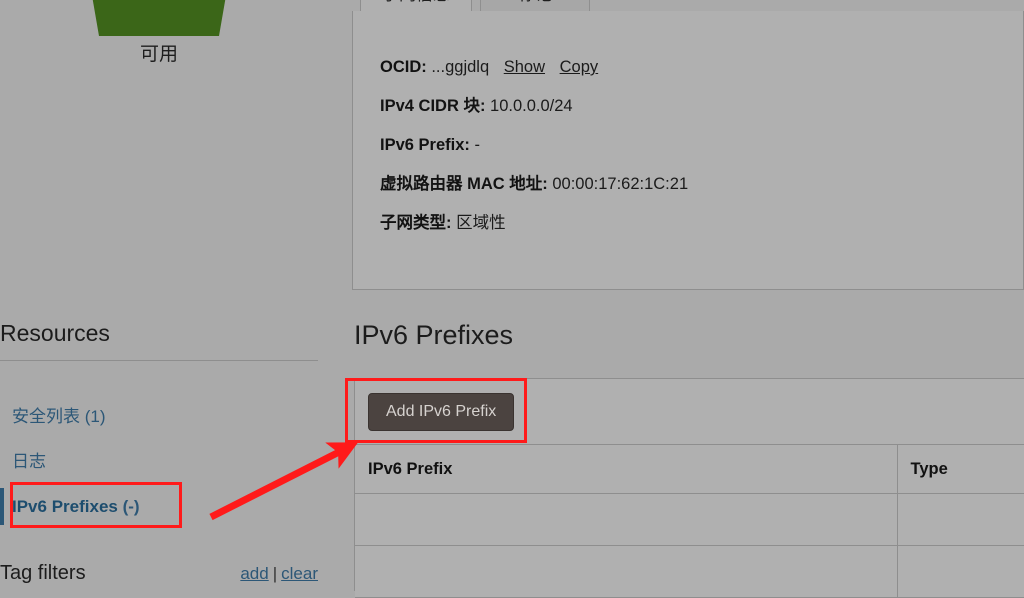 This screenshot has height=598, width=1024. Describe the element at coordinates (433, 106) in the screenshot. I see `info-label-ipv4-cidr: IPv4 CIDR 块:` at that location.